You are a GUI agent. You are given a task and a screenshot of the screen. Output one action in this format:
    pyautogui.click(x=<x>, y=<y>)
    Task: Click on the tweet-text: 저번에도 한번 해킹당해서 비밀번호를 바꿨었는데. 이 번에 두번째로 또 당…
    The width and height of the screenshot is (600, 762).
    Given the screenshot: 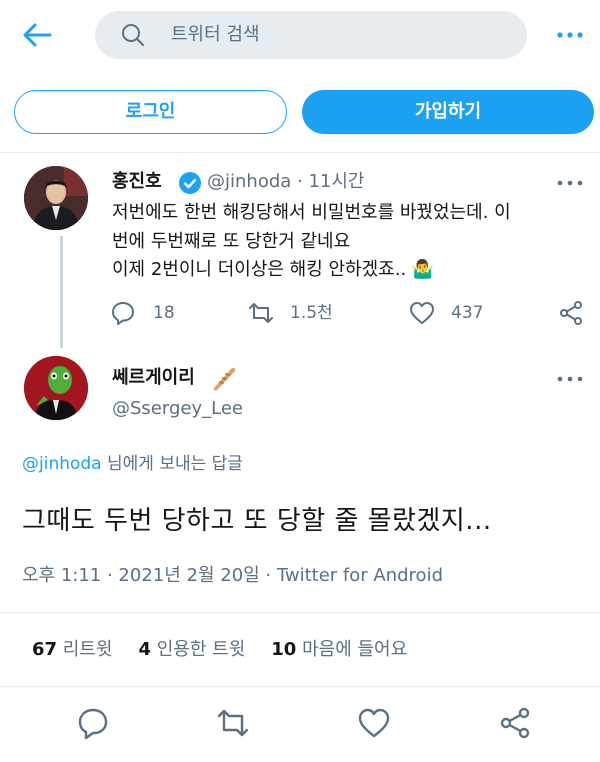 What is the action you would take?
    pyautogui.click(x=349, y=242)
    